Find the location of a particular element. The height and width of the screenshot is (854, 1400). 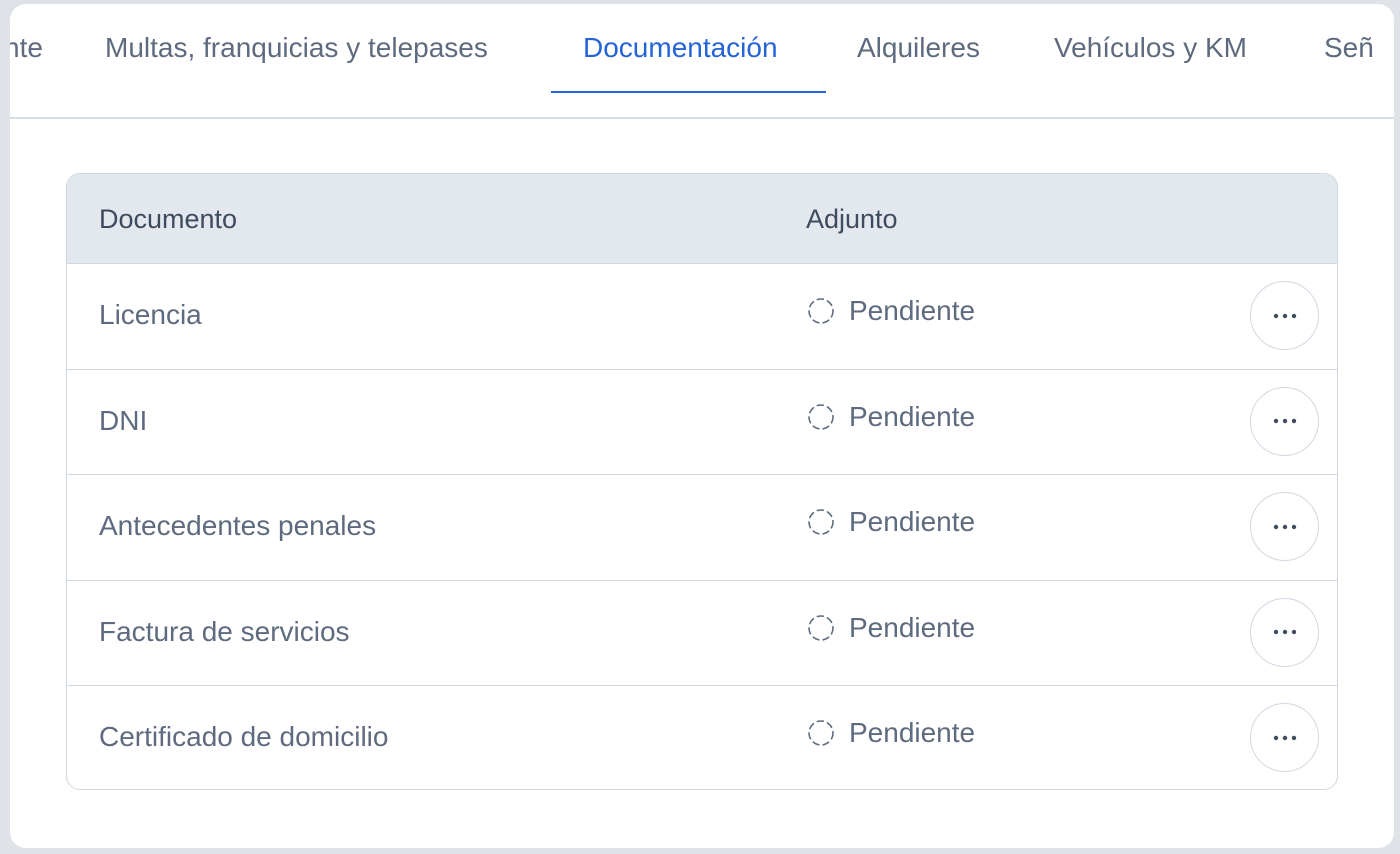

tab-partial-right: Señ is located at coordinates (1349, 48).